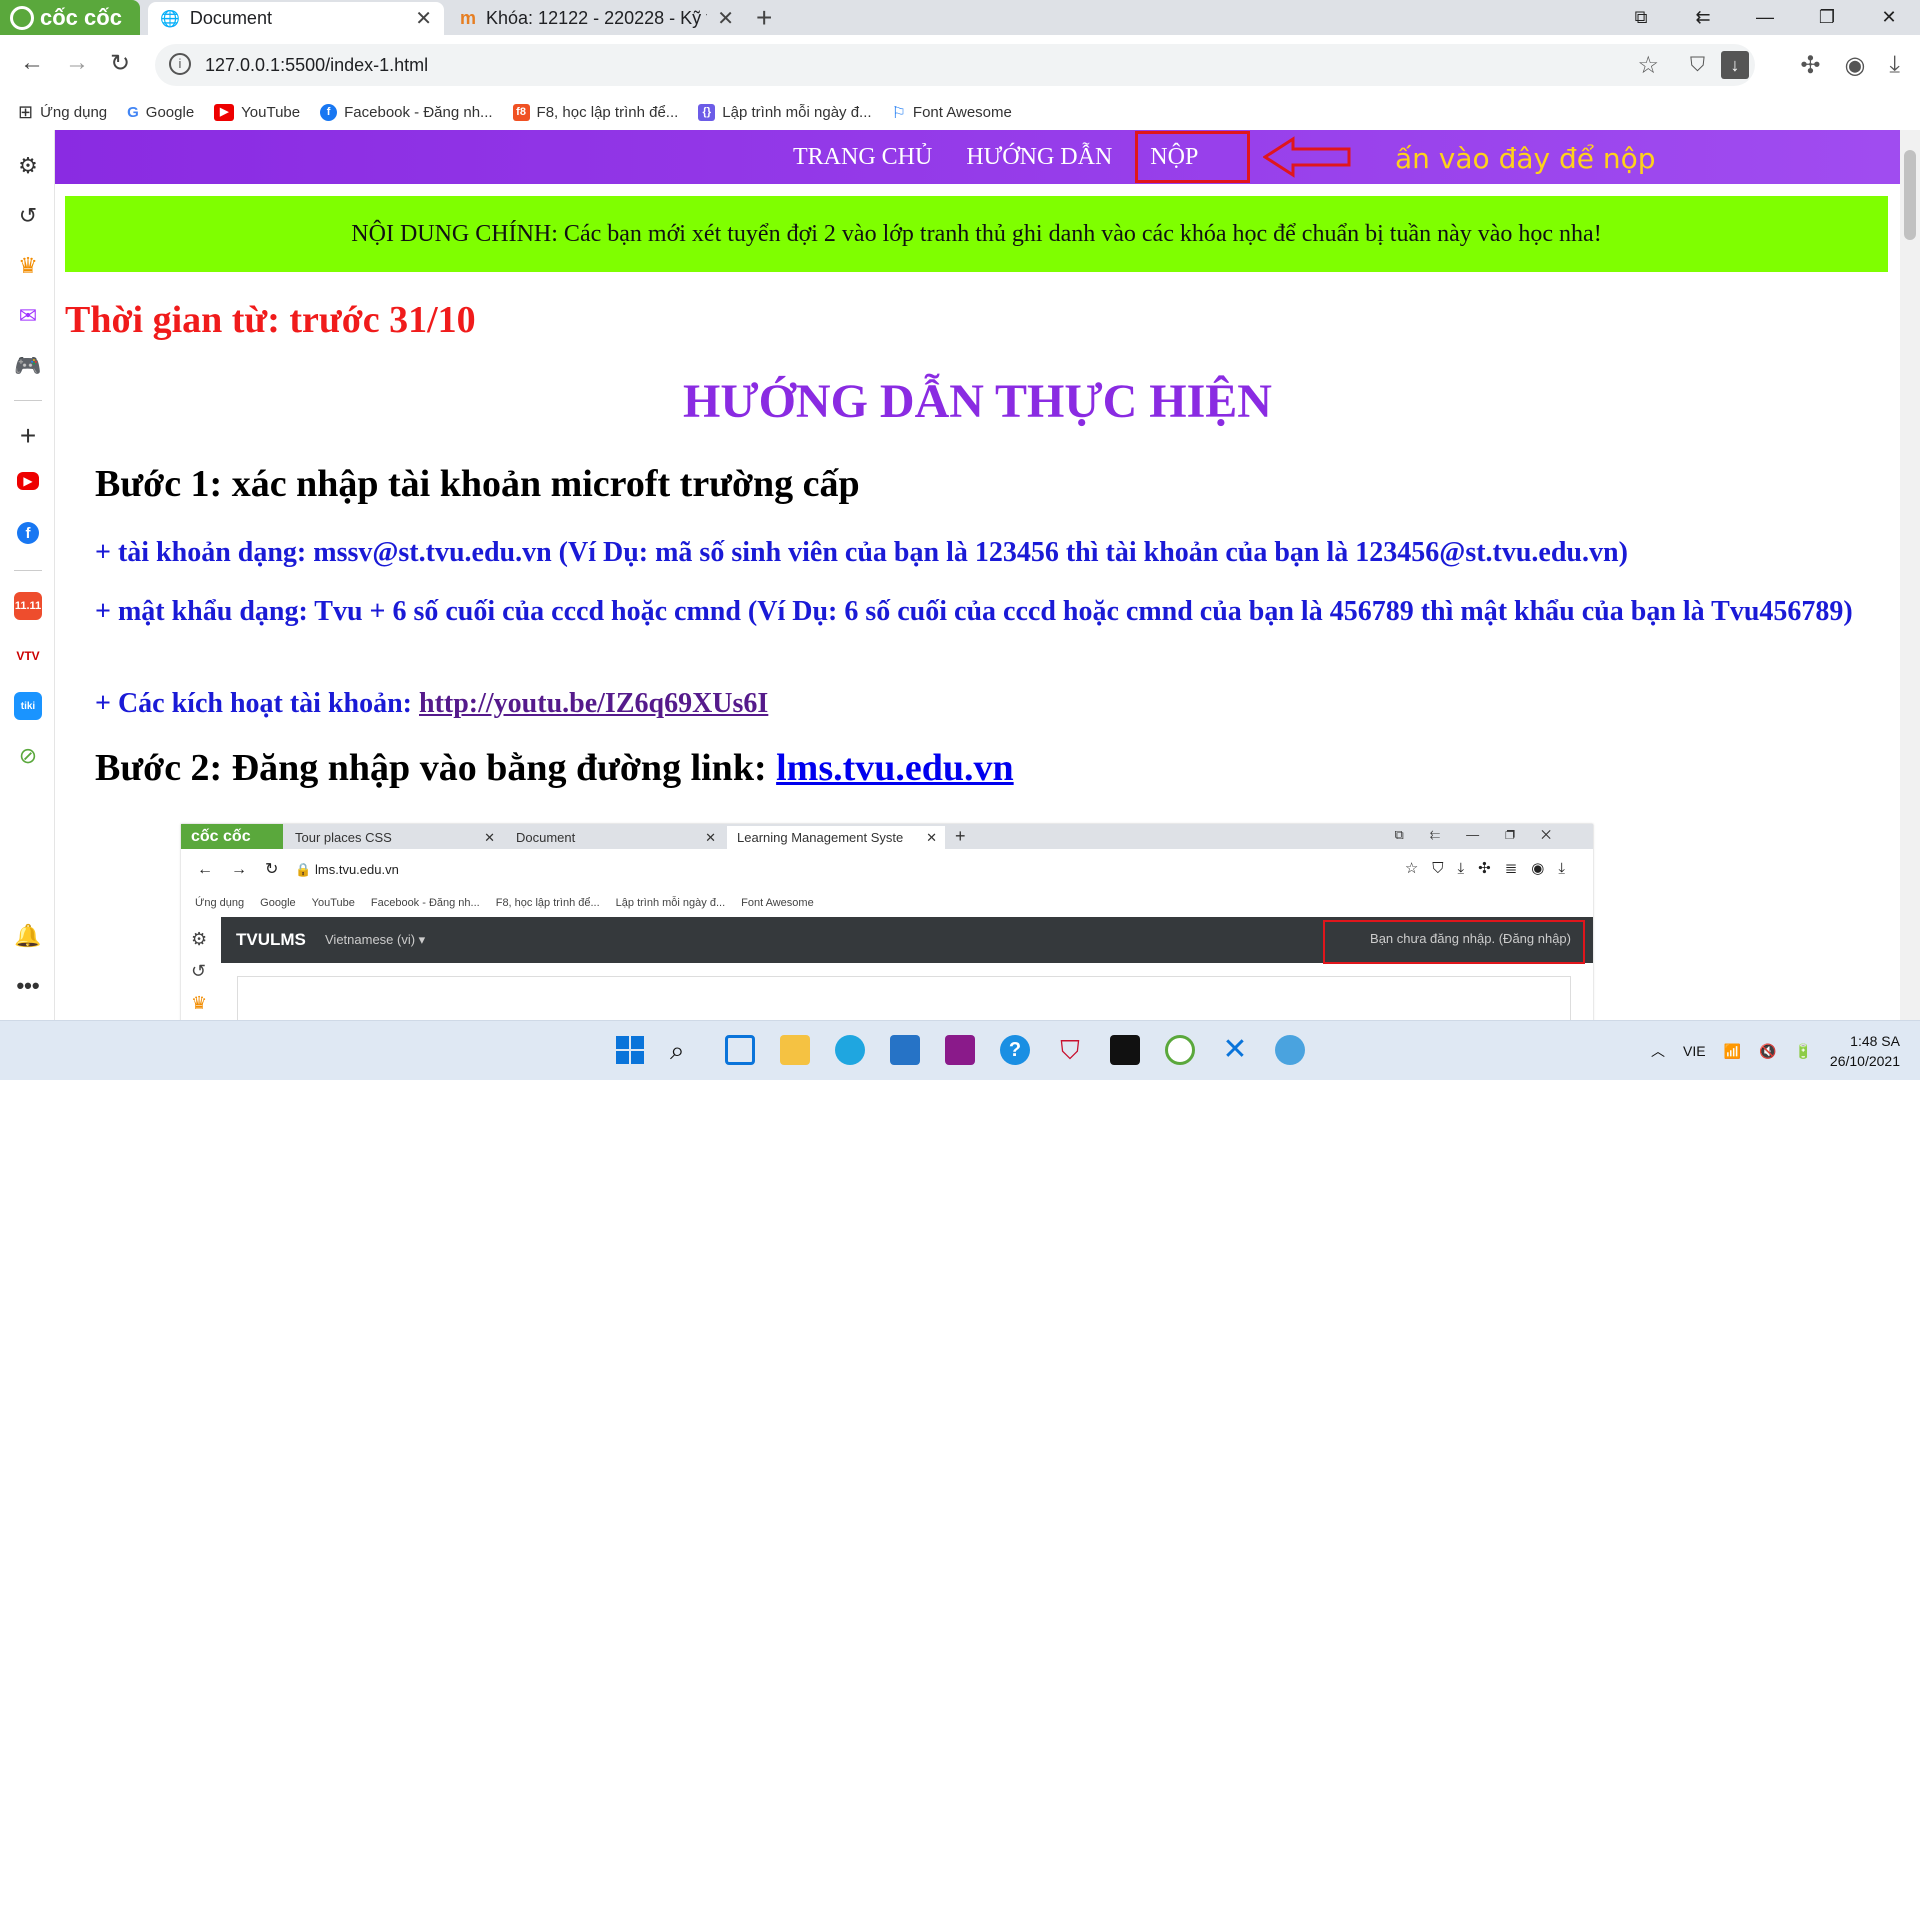 The image size is (1920, 1908). What do you see at coordinates (685, 1050) in the screenshot?
I see `search-icon: ⌕` at bounding box center [685, 1050].